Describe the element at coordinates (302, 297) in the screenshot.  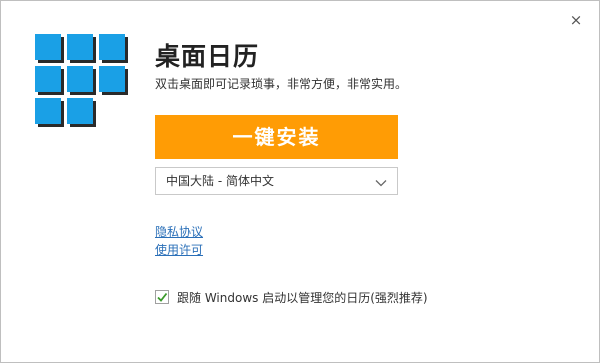
I see `autostart-label: 跟随 Windows 启动以管理您的日历(强烈推荐)` at that location.